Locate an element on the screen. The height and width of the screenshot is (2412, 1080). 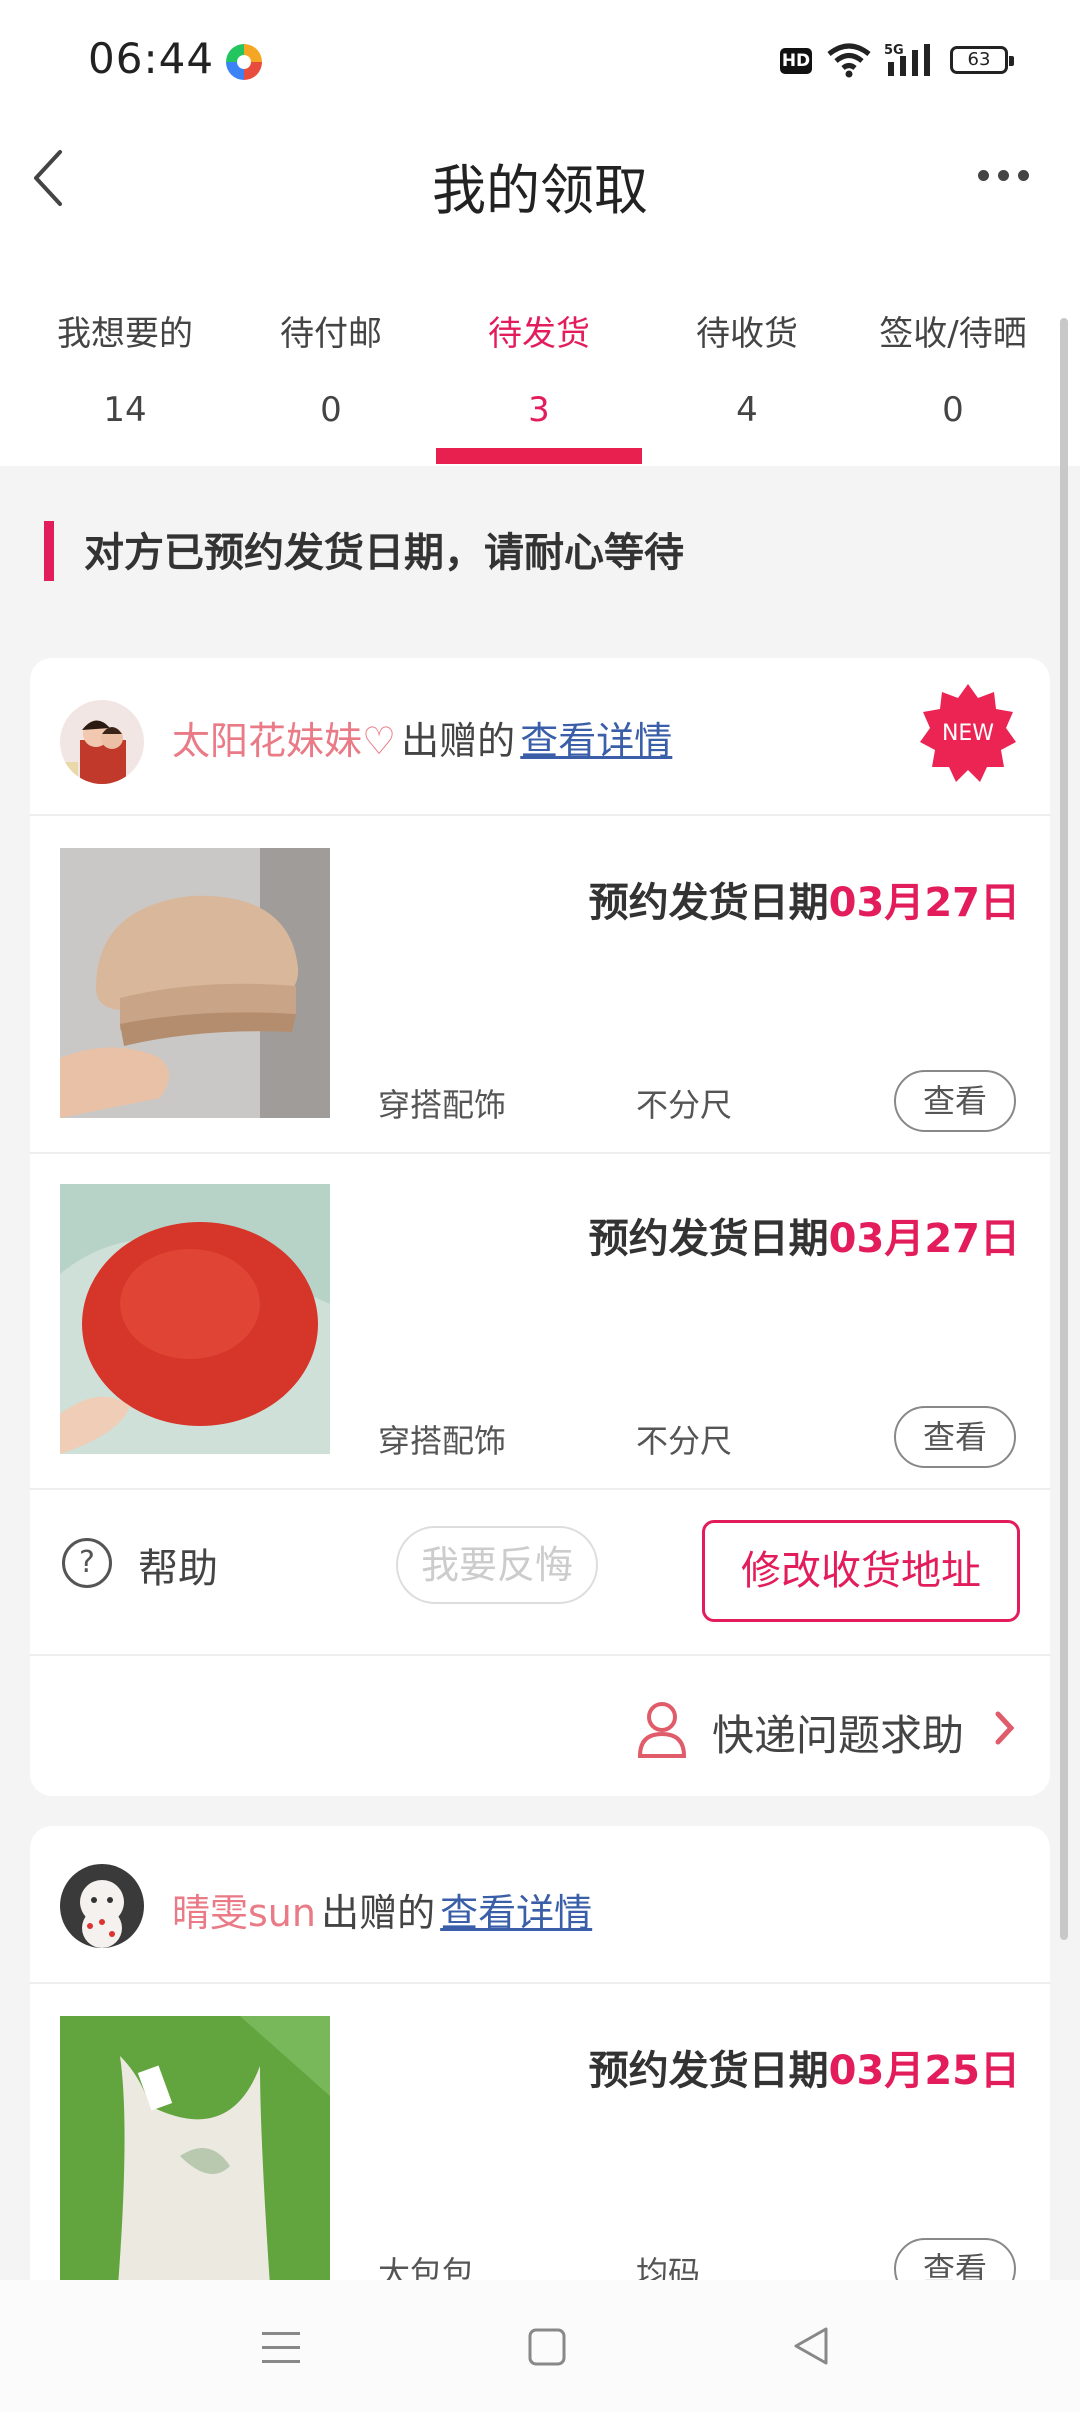
system-nav-bar is located at coordinates (540, 2346).